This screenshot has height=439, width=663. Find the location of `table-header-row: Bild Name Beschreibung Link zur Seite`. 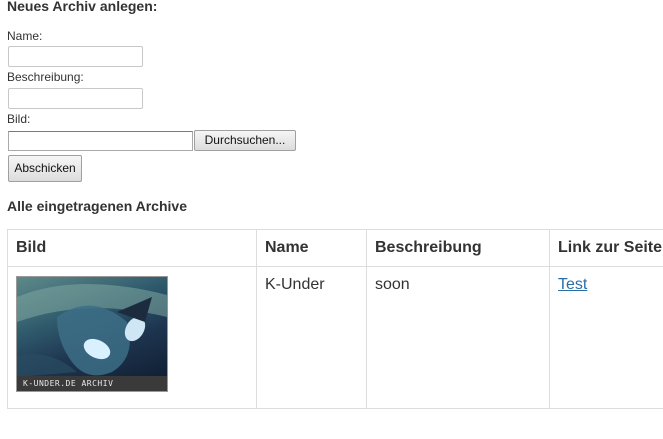

table-header-row: Bild Name Beschreibung Link zur Seite is located at coordinates (335, 248).